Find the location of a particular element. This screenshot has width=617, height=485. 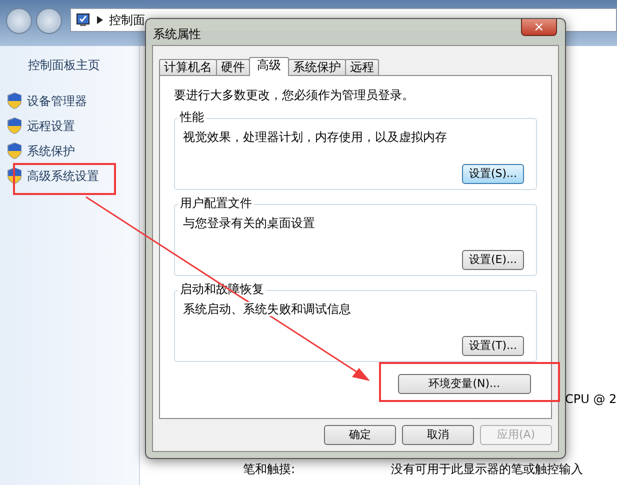

sidebar-home-link: 控制面板主页 is located at coordinates (64, 65).